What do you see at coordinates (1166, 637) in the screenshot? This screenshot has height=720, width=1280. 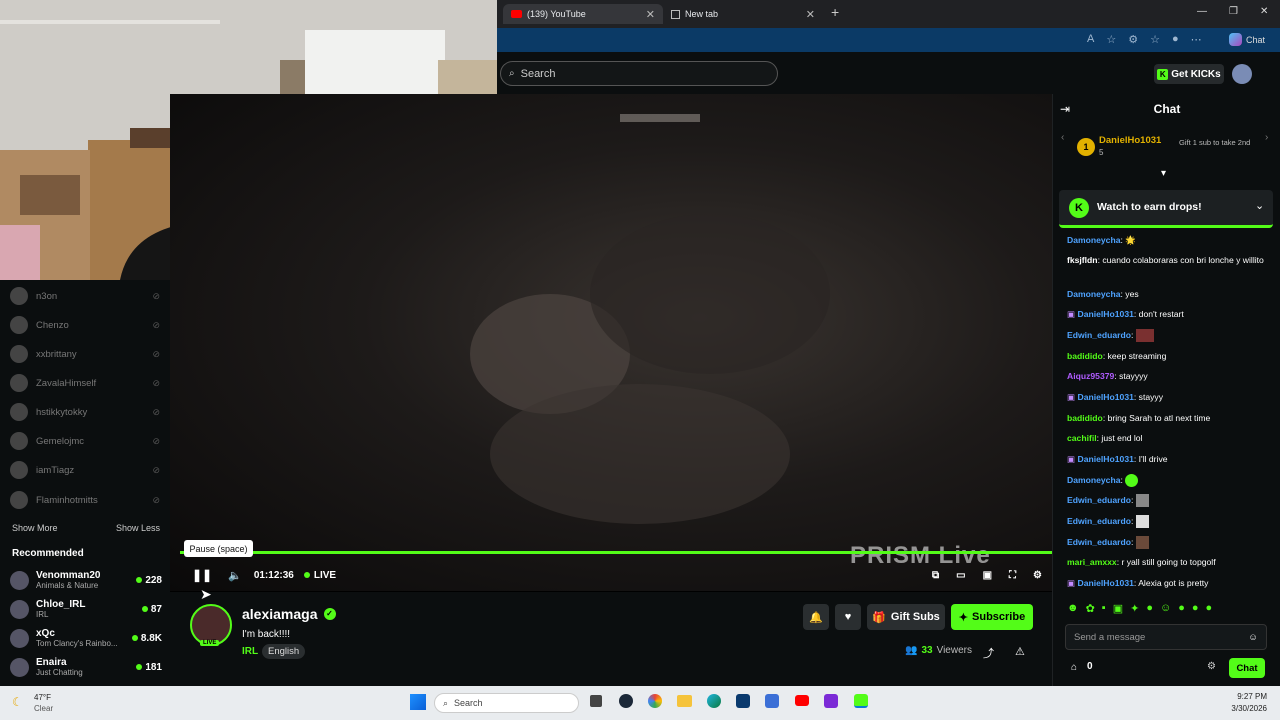 I see `chat-input: Send a message ☺` at bounding box center [1166, 637].